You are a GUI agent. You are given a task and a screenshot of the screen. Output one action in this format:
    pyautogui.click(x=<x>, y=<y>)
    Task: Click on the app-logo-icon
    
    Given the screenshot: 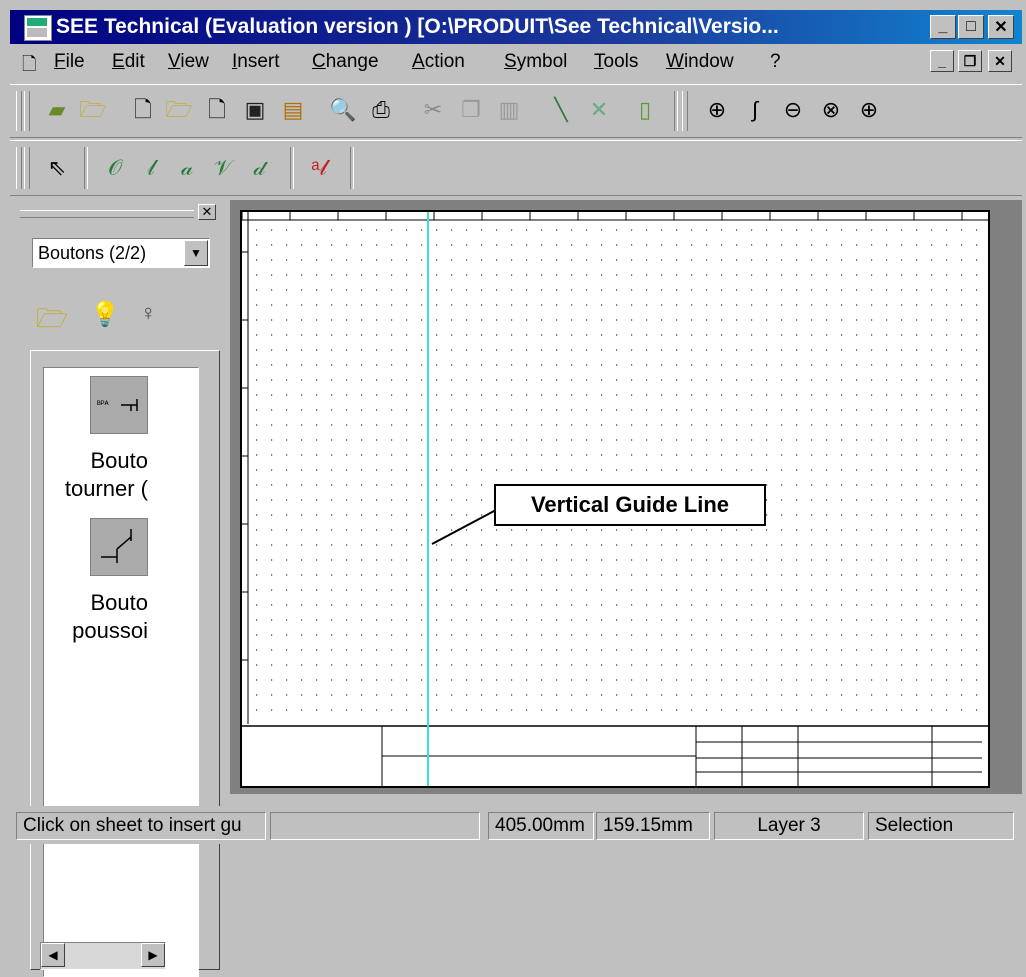 What is the action you would take?
    pyautogui.click(x=38, y=28)
    